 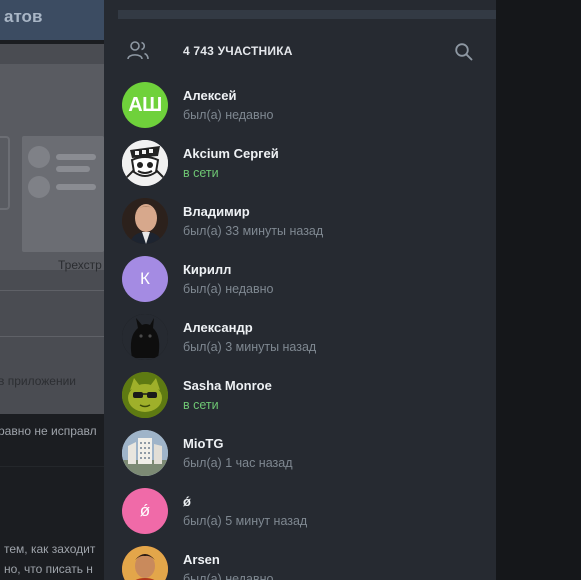 I want to click on member-row: АШ Алексей был(а) недавно, so click(x=300, y=111).